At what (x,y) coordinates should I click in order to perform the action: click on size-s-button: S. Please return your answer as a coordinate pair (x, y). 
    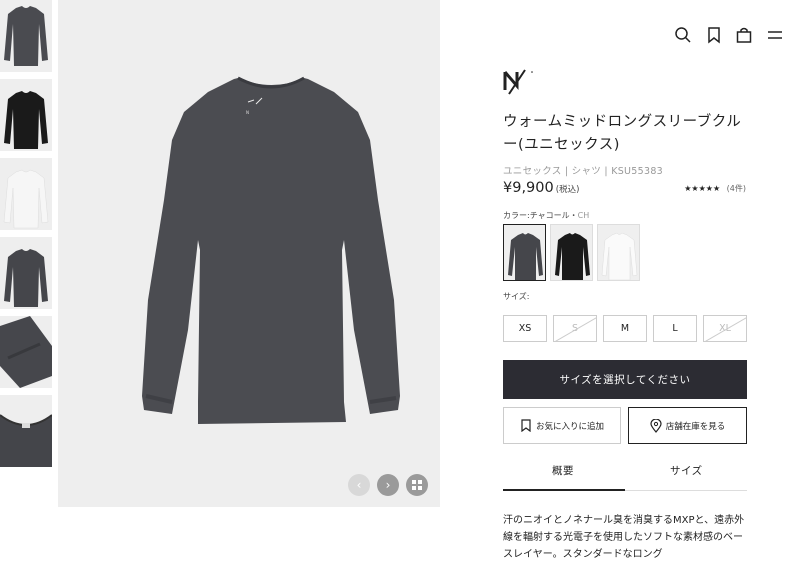
    Looking at the image, I should click on (575, 328).